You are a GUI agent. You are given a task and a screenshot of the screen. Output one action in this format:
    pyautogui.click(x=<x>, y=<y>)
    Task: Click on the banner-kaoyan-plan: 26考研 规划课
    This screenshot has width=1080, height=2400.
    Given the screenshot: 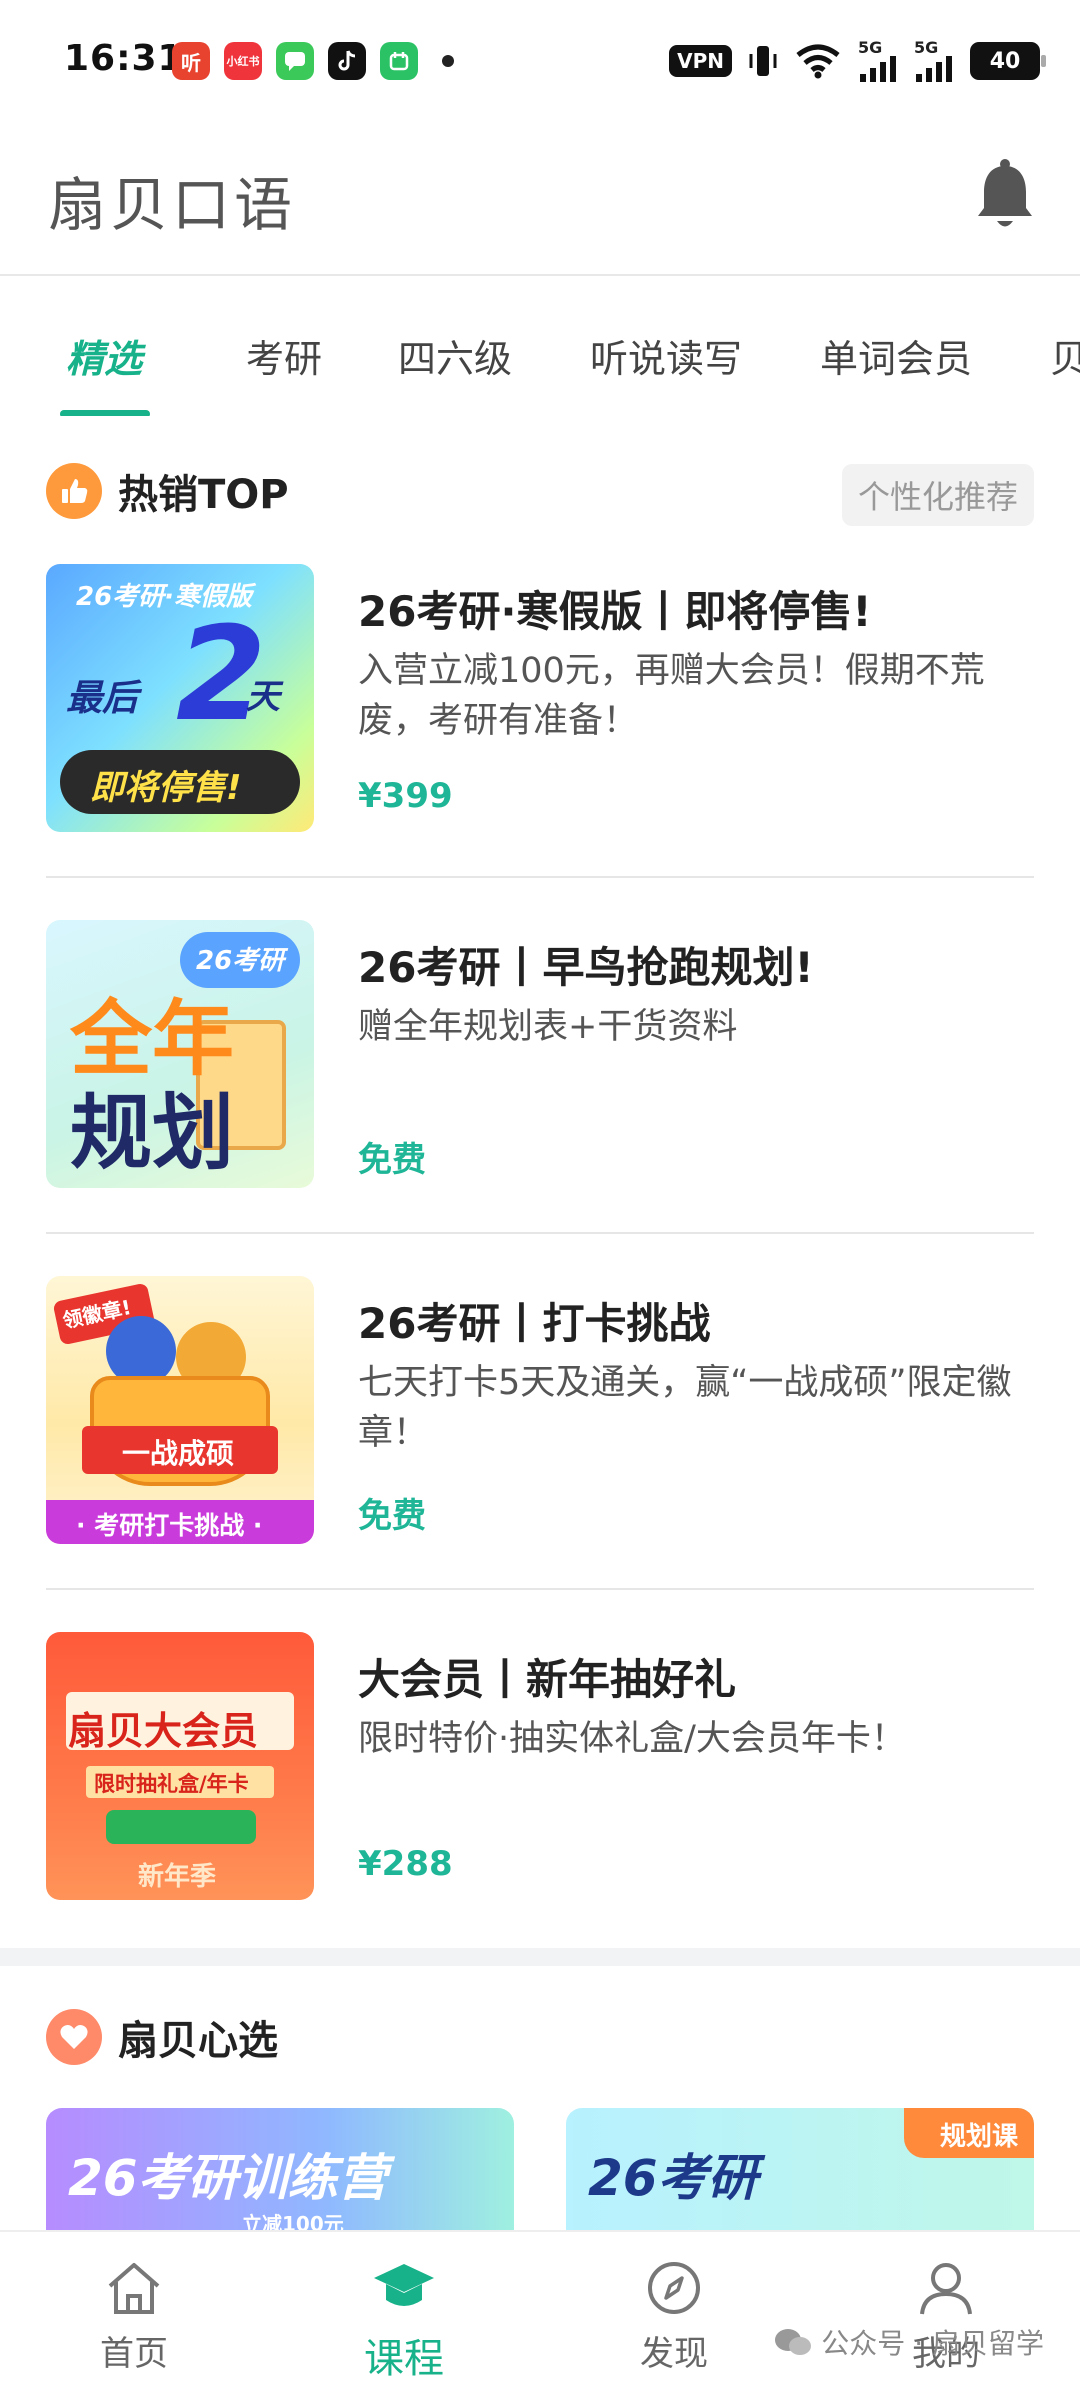 What is the action you would take?
    pyautogui.click(x=800, y=2173)
    